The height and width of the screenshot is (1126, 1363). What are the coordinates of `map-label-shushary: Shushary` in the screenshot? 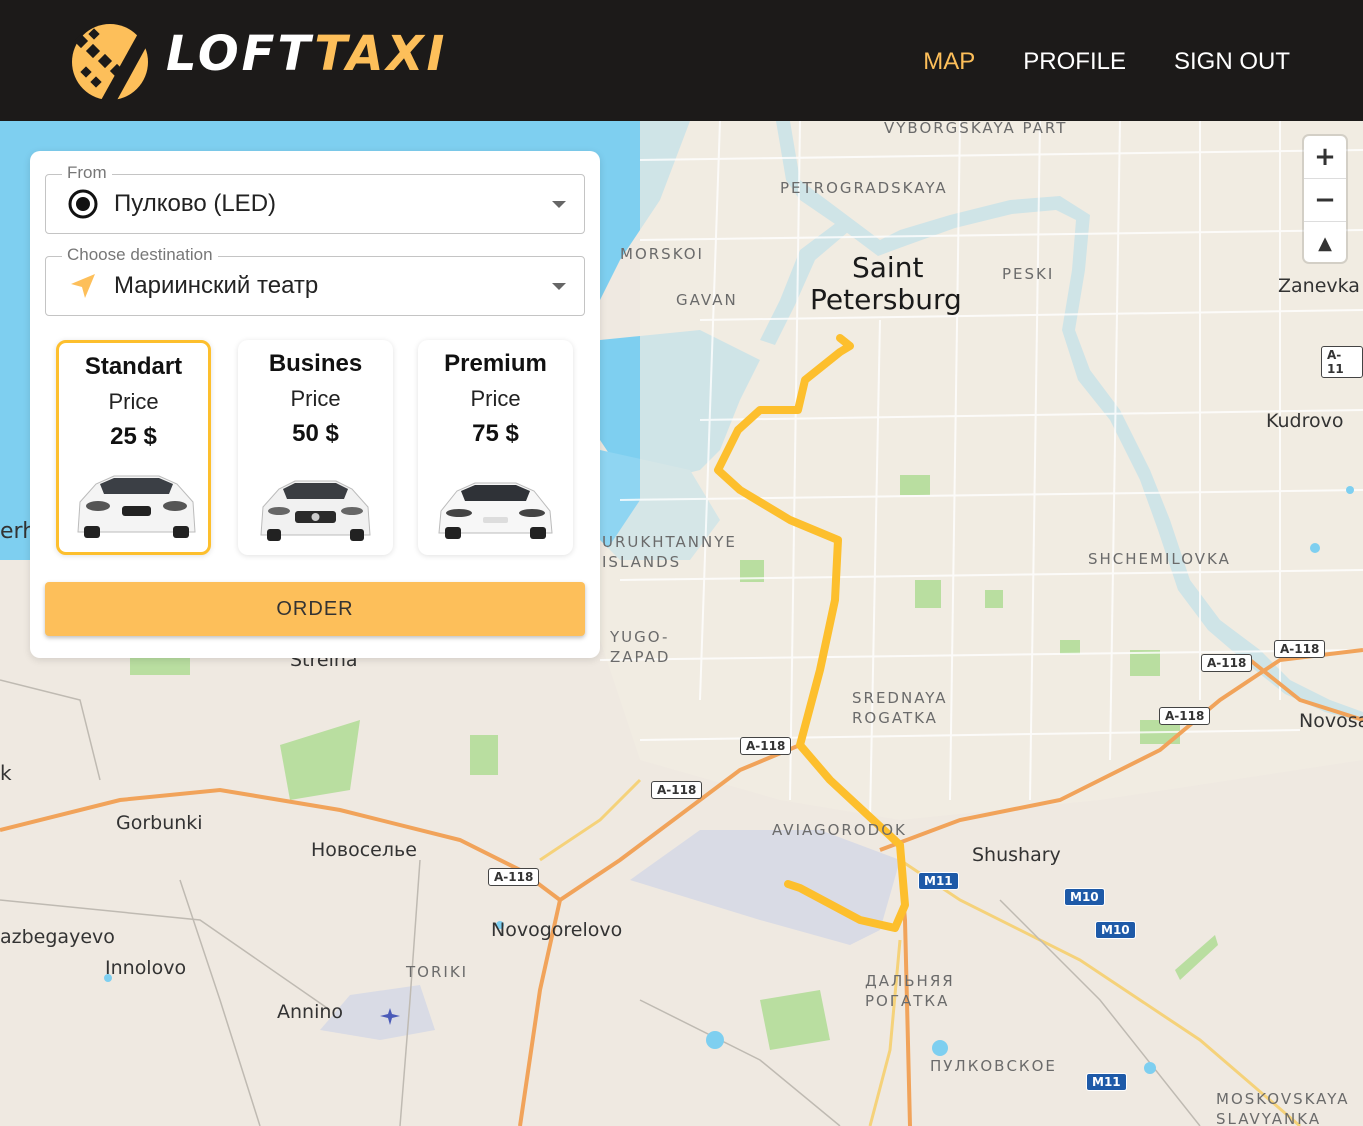 It's located at (1016, 855).